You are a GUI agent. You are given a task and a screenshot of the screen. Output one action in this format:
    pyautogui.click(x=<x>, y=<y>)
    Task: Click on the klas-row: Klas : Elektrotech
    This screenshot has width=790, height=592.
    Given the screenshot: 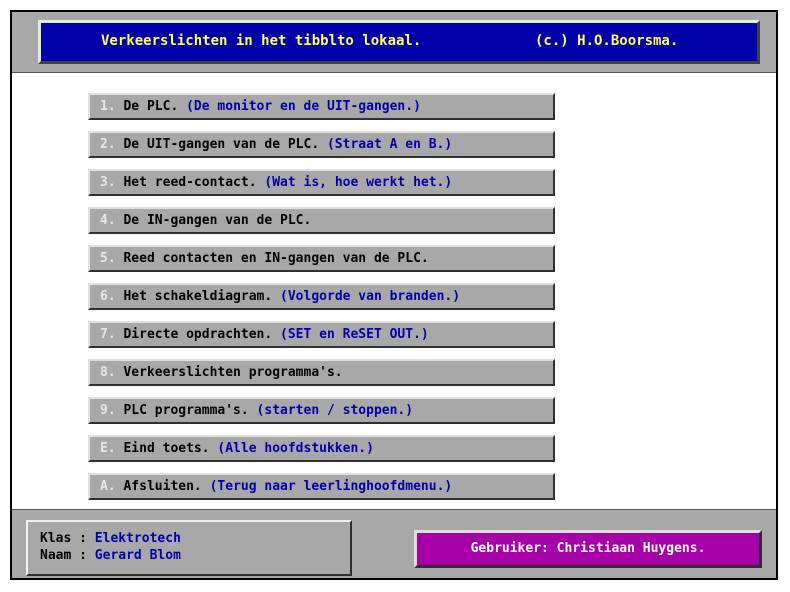 What is the action you would take?
    pyautogui.click(x=195, y=538)
    